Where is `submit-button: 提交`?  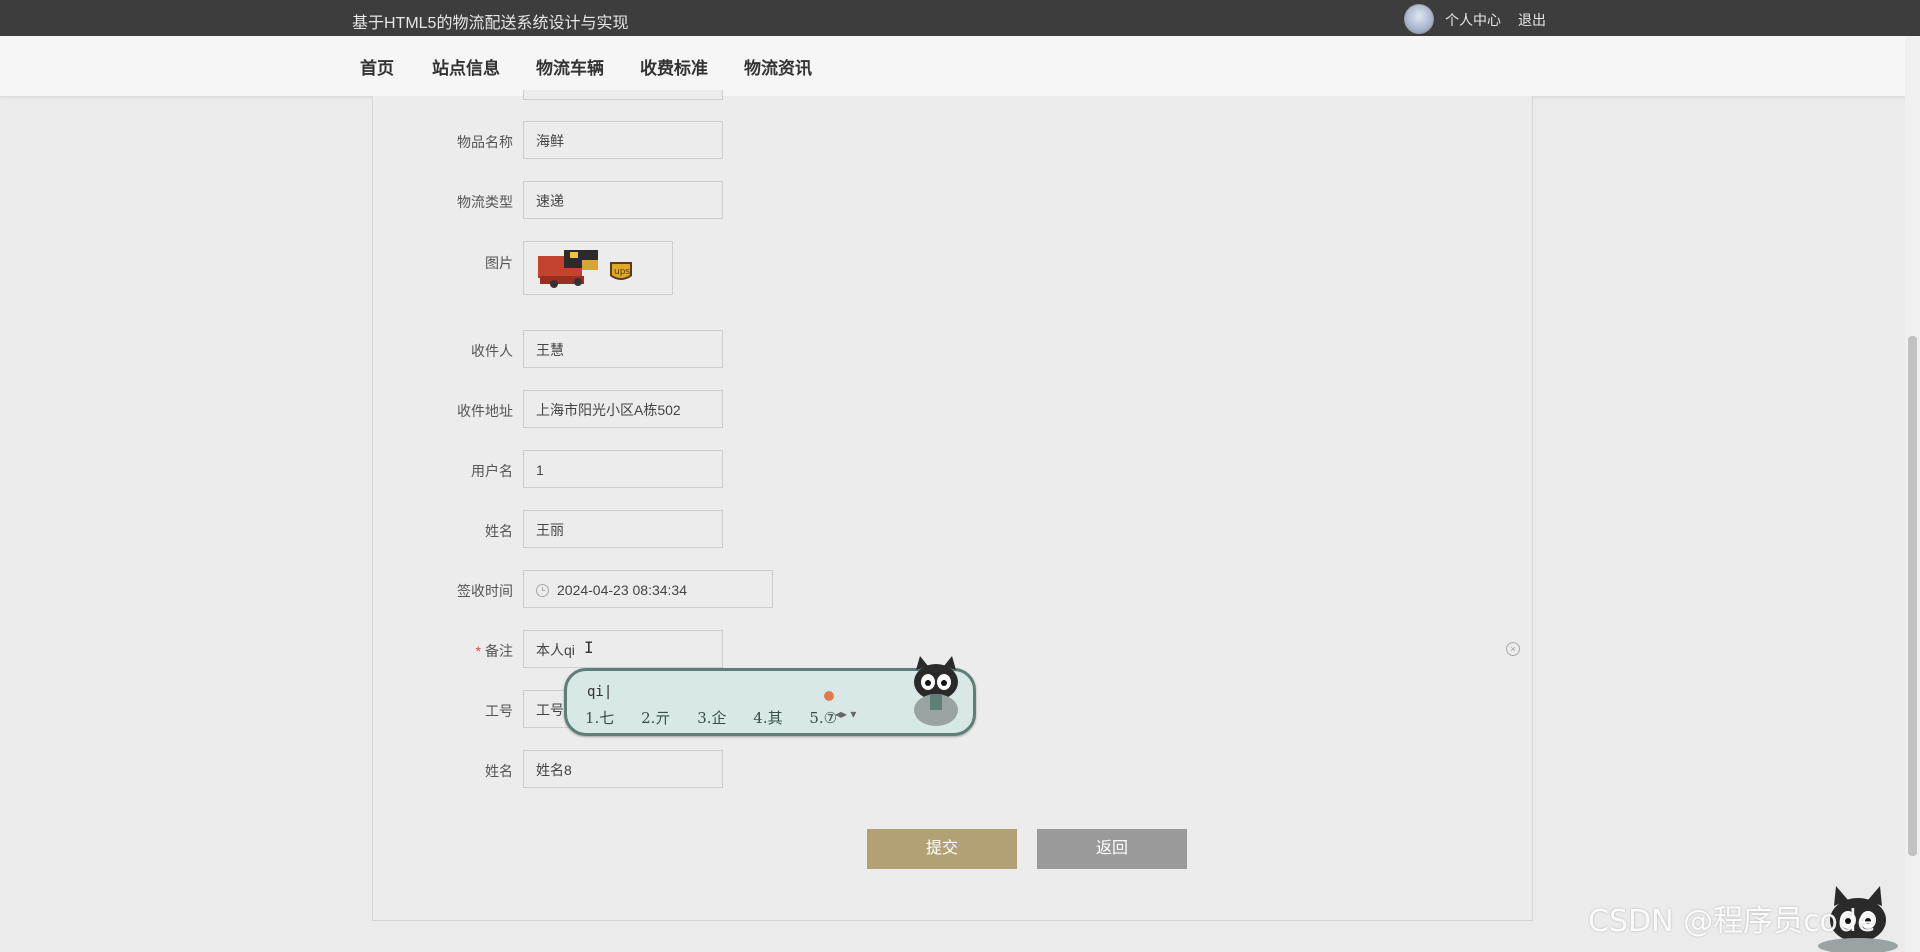
submit-button: 提交 is located at coordinates (942, 849).